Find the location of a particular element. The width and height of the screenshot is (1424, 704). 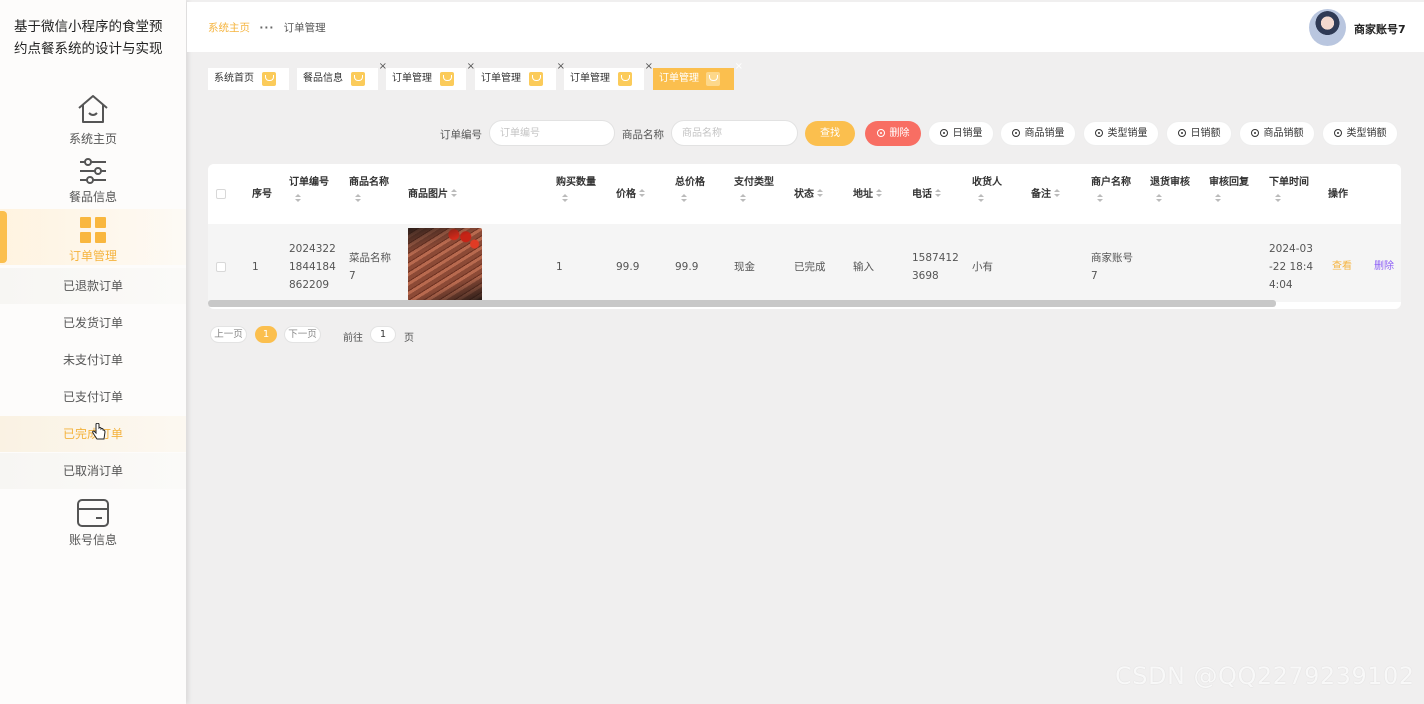

cell-line: 1844184 is located at coordinates (312, 267).